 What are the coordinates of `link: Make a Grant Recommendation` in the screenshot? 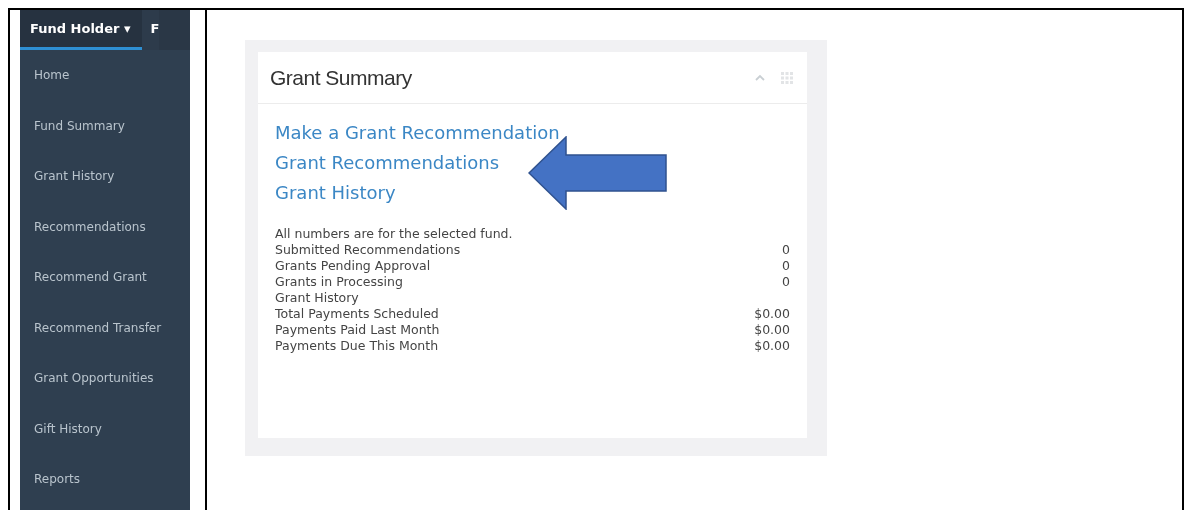 It's located at (417, 133).